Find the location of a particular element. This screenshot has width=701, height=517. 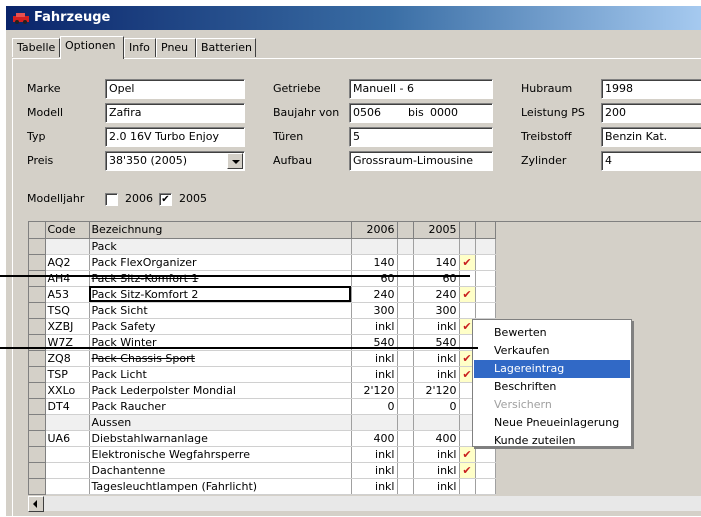

cell-bezeichnung: Pack is located at coordinates (220, 246).